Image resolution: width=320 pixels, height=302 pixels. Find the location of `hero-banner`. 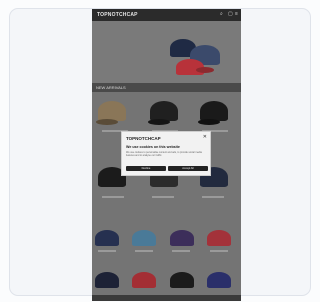

hero-banner is located at coordinates (166, 52).